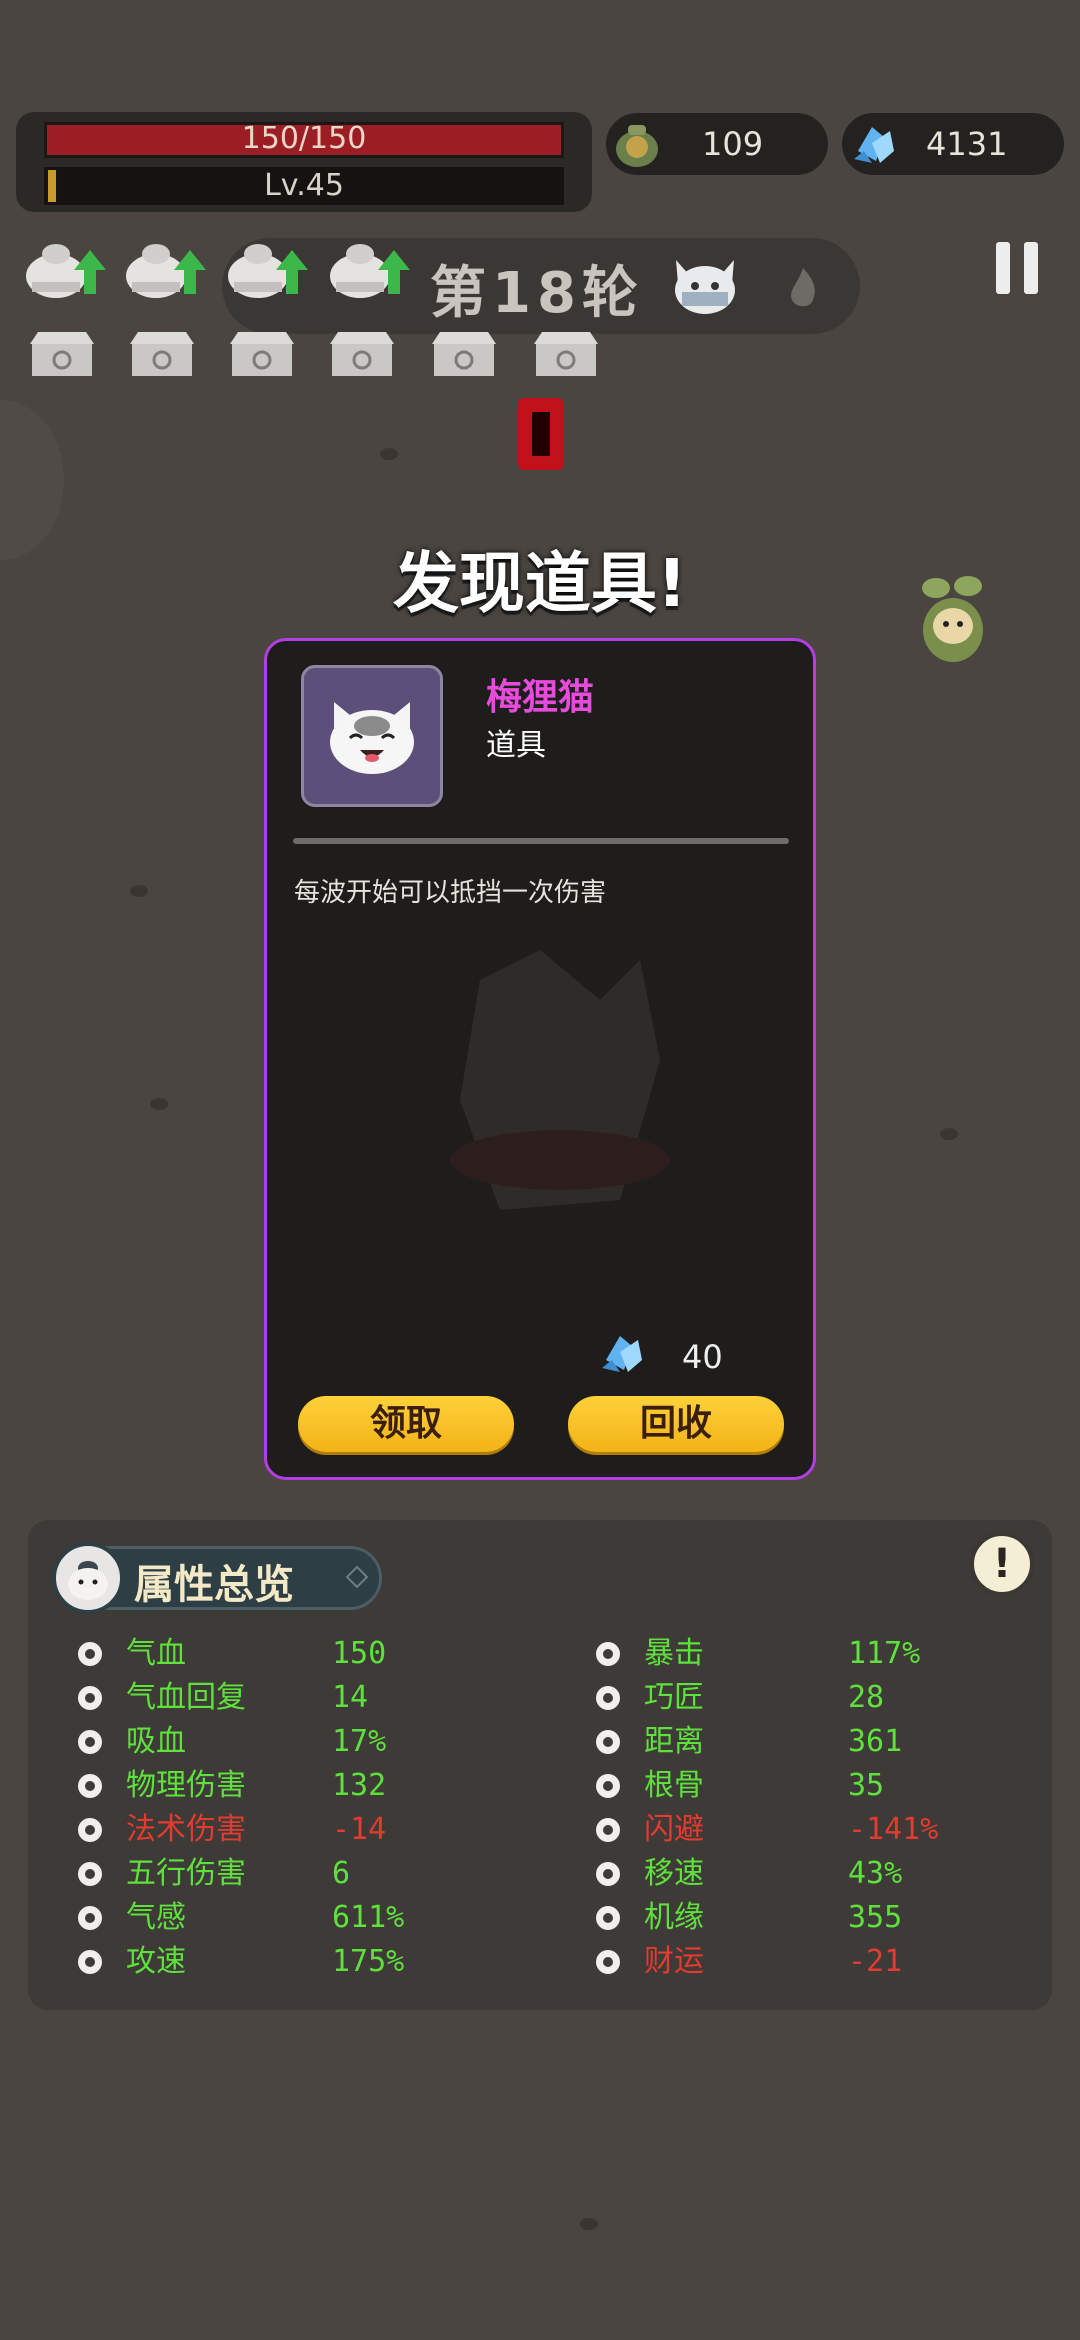 The width and height of the screenshot is (1080, 2340). Describe the element at coordinates (676, 1424) in the screenshot. I see `recycle-button: 回收` at that location.